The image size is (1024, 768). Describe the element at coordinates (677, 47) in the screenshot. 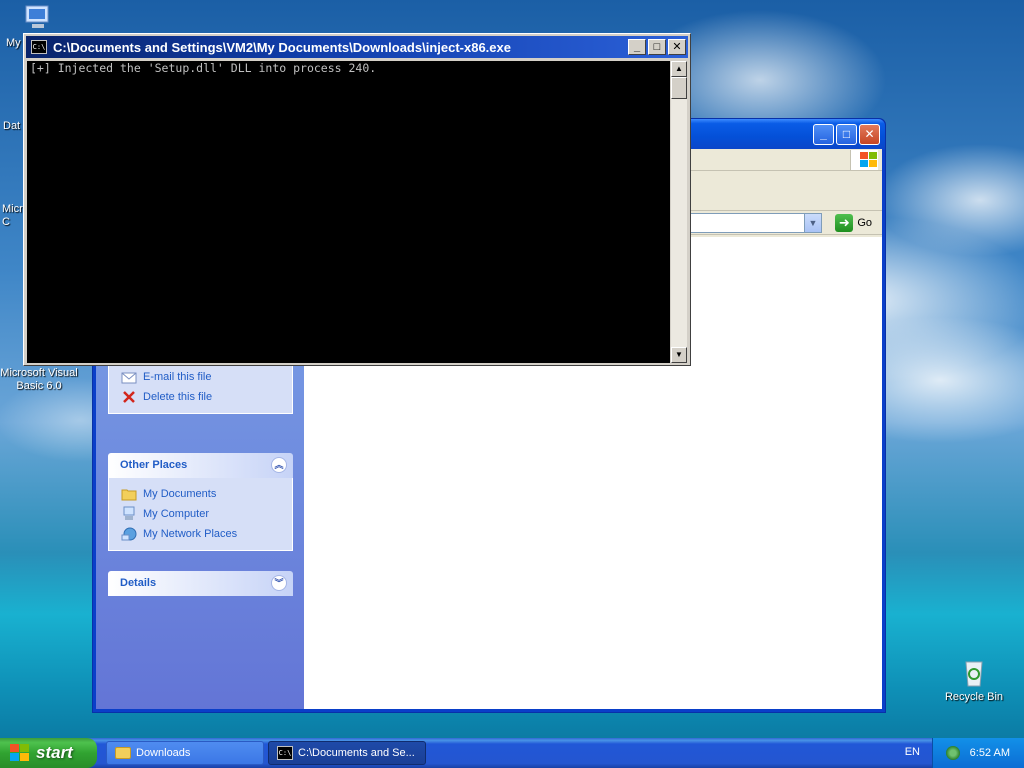

I see `console-close-button: ✕` at that location.